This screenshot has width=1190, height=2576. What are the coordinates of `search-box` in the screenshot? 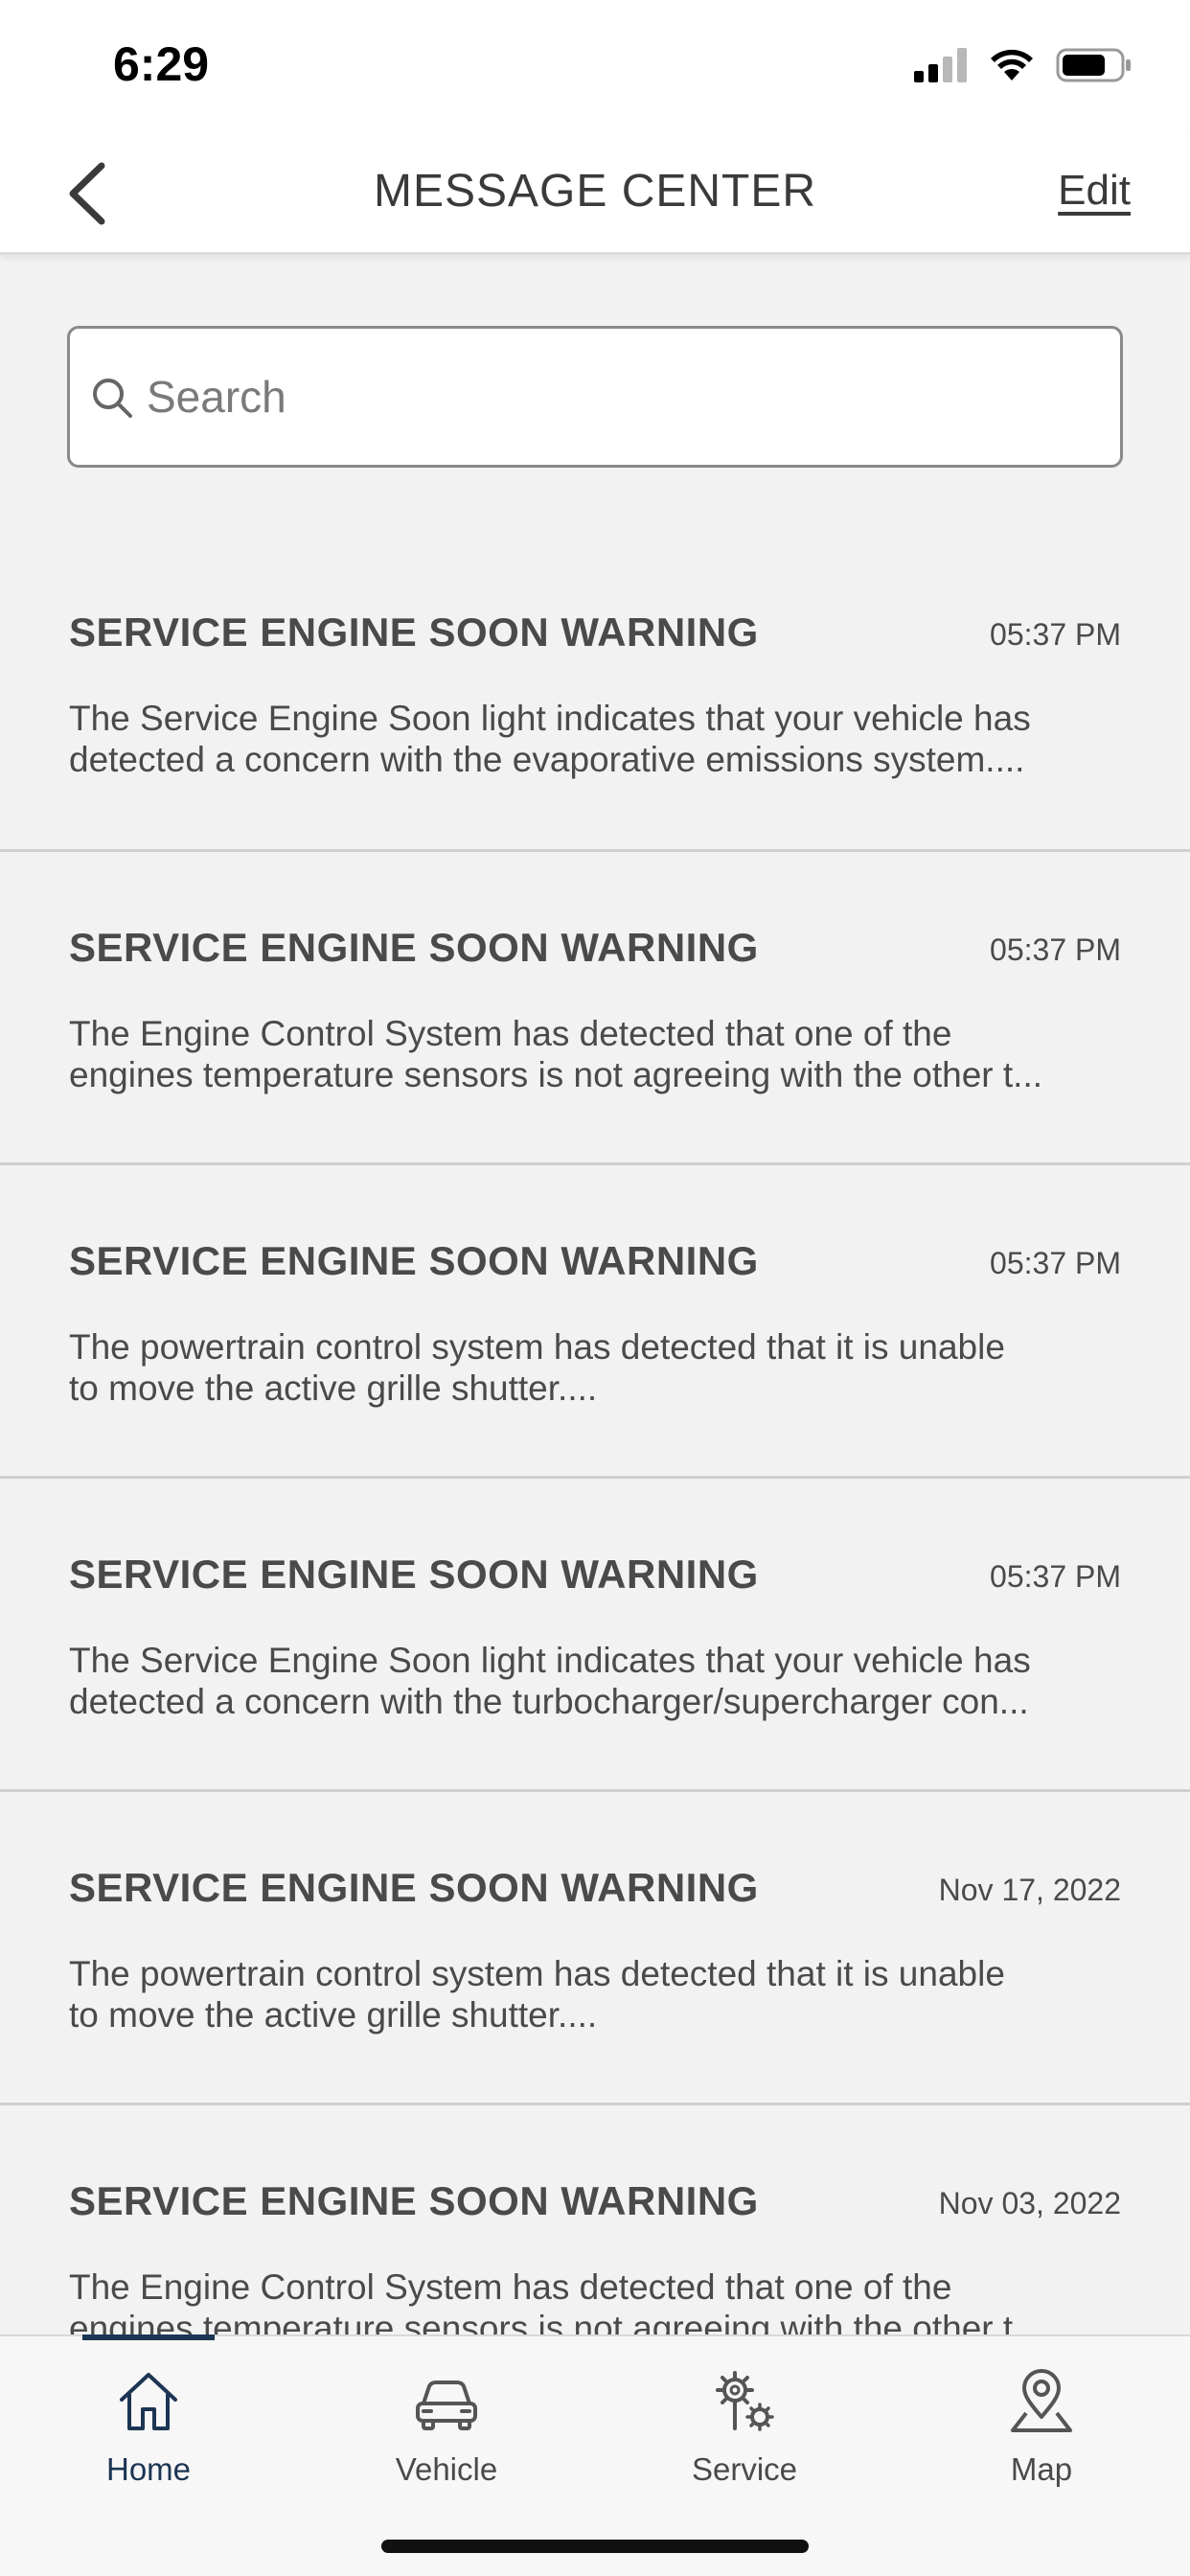 It's located at (595, 397).